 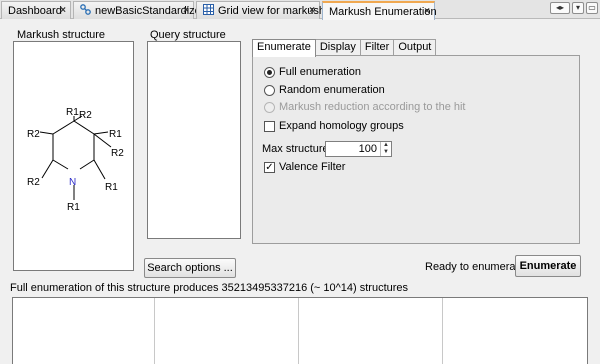 I want to click on atom-r2-right: R2, so click(x=117, y=153).